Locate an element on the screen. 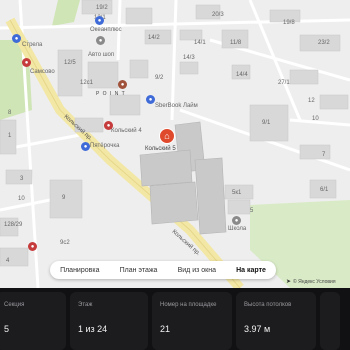  stat-label: Секция is located at coordinates (14, 305).